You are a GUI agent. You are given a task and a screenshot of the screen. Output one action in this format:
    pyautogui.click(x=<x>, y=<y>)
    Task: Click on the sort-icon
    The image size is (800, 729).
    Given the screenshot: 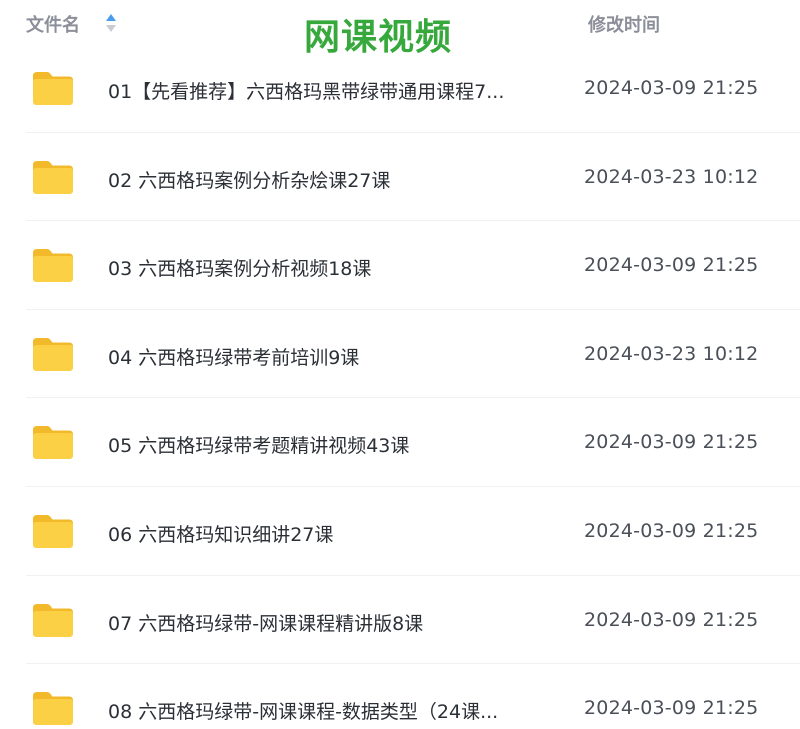 What is the action you would take?
    pyautogui.click(x=111, y=23)
    